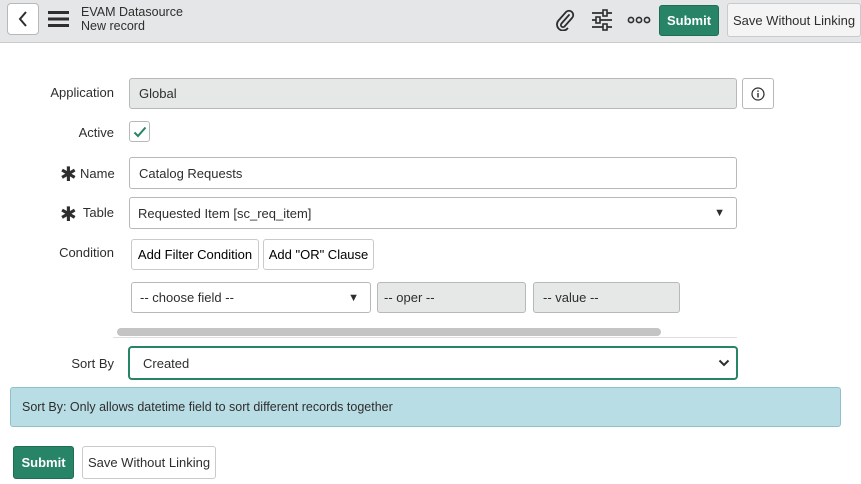 This screenshot has height=484, width=861. I want to click on value-placeholder: -- value --, so click(571, 297).